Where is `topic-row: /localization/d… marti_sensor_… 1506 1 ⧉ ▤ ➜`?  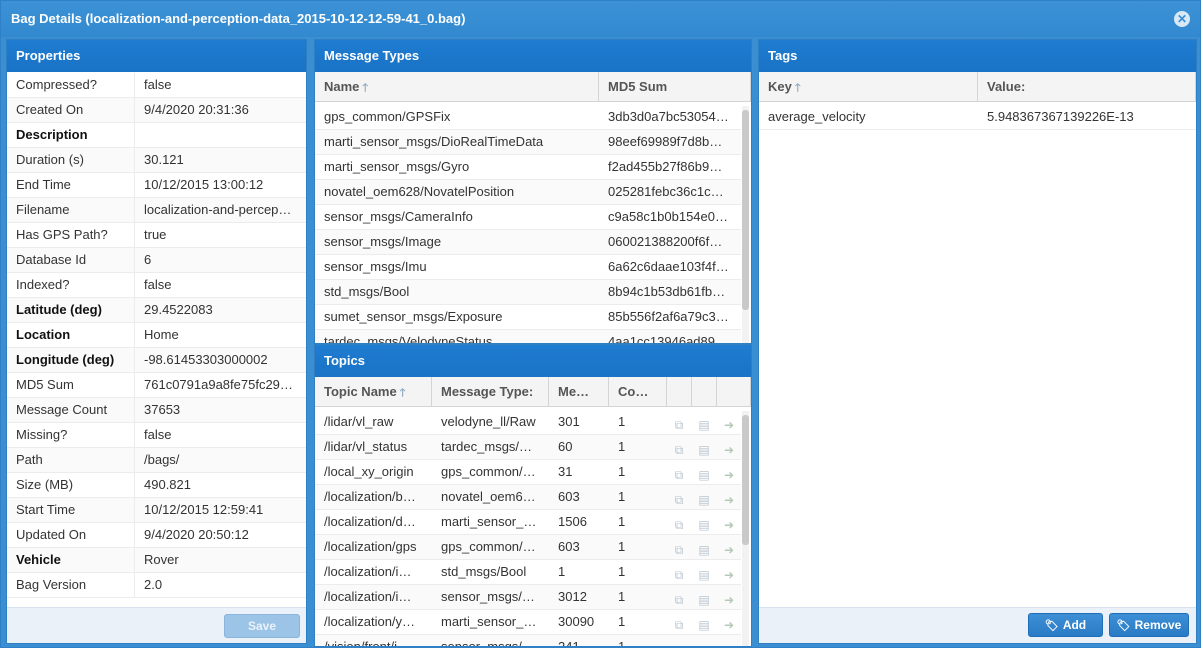
topic-row: /localization/d… marti_sensor_… 1506 1 ⧉ ▤ ➜ is located at coordinates (528, 522).